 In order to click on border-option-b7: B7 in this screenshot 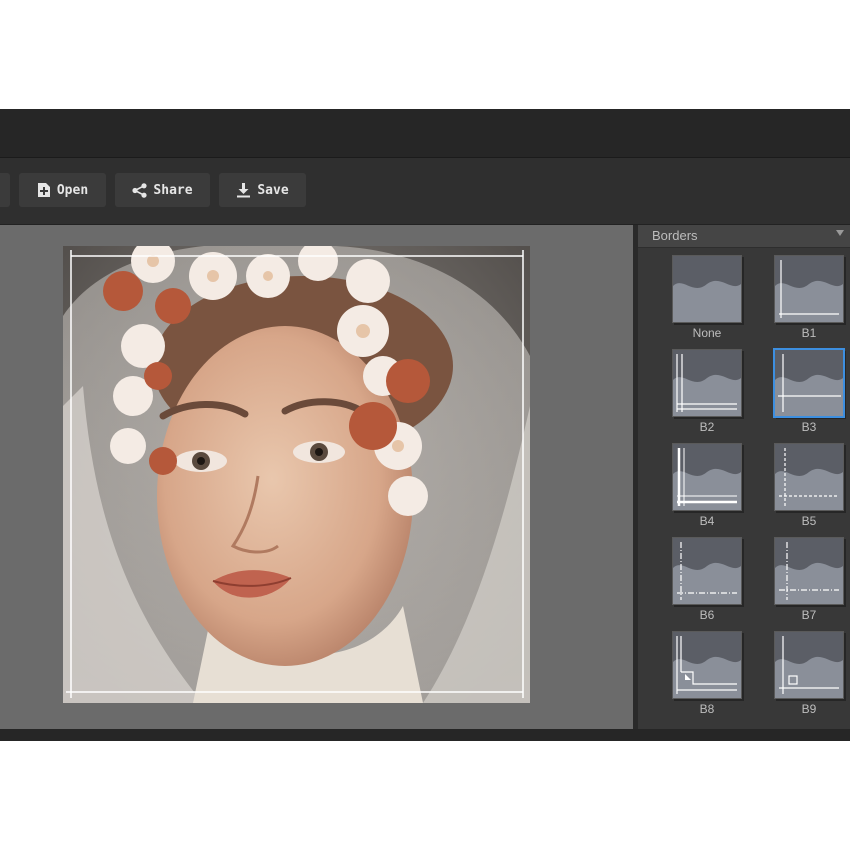, I will do `click(809, 579)`.